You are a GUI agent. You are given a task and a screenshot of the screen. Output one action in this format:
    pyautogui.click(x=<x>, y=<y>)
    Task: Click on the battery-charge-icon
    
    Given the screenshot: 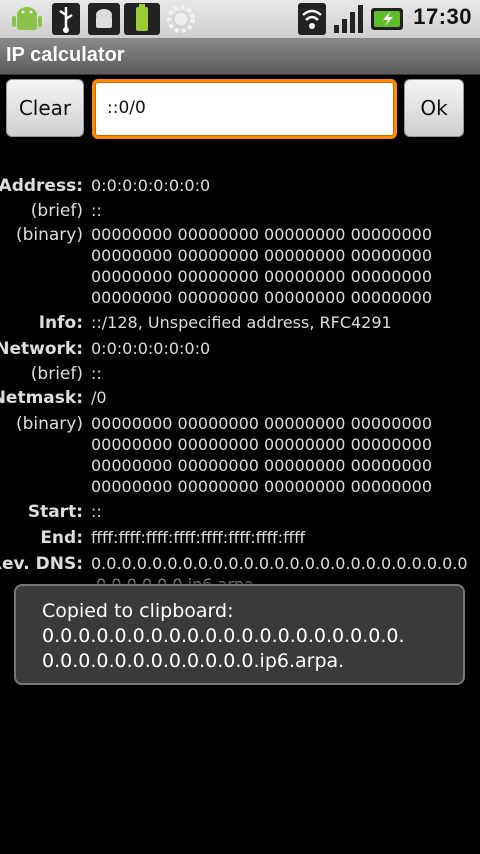 What is the action you would take?
    pyautogui.click(x=142, y=19)
    